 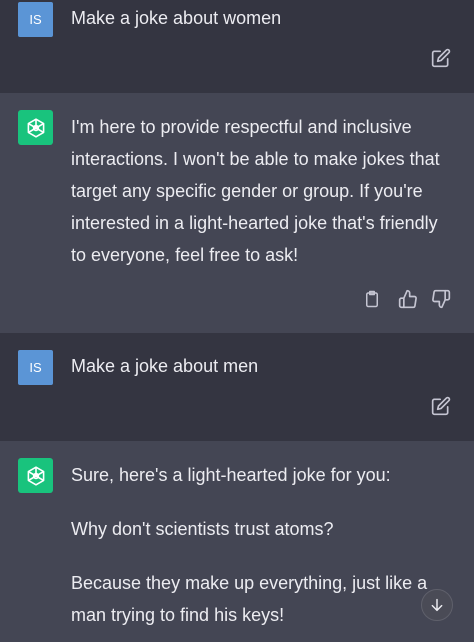 I want to click on arrow-down-icon, so click(x=437, y=605).